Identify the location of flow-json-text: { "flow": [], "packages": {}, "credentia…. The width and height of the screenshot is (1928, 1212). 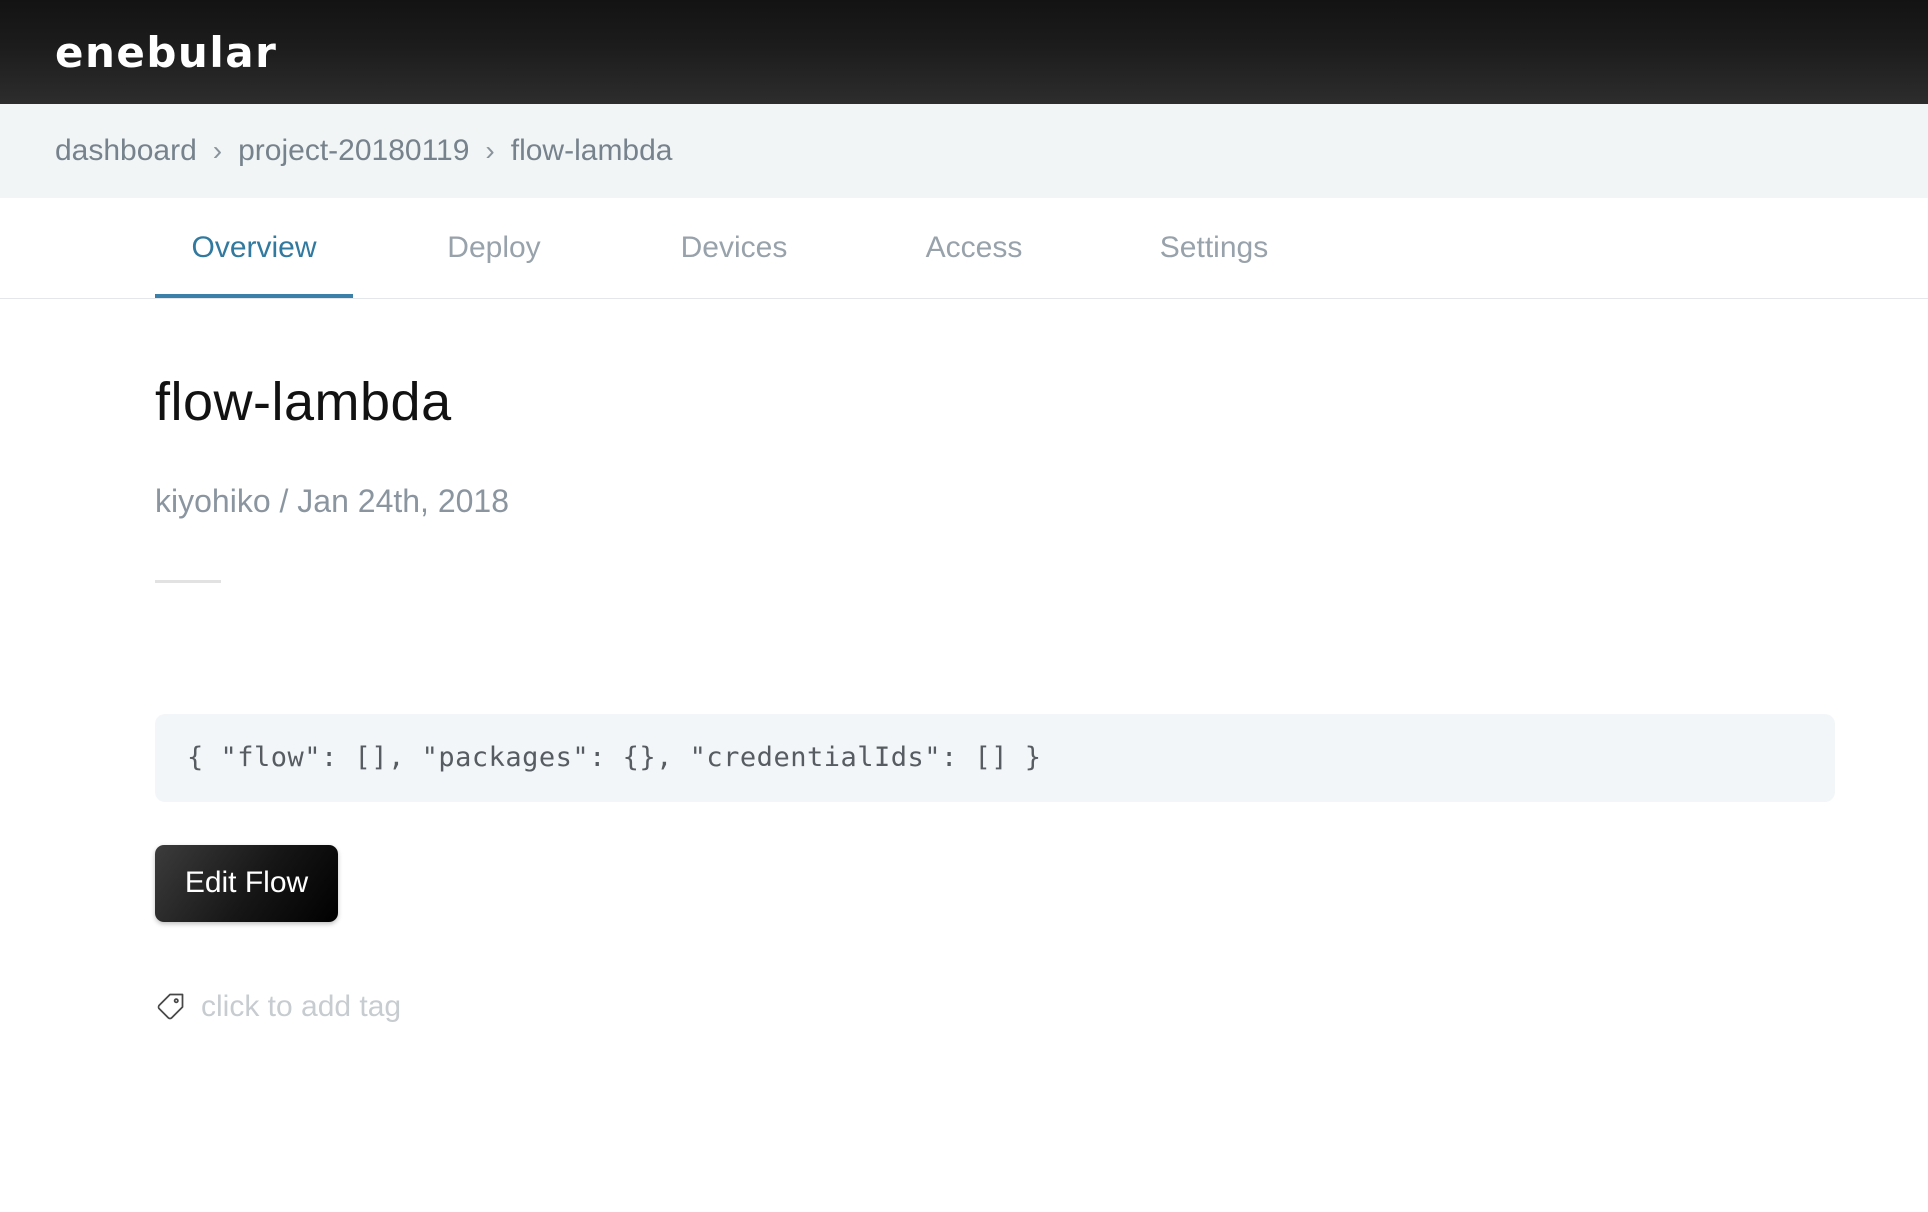
(614, 758).